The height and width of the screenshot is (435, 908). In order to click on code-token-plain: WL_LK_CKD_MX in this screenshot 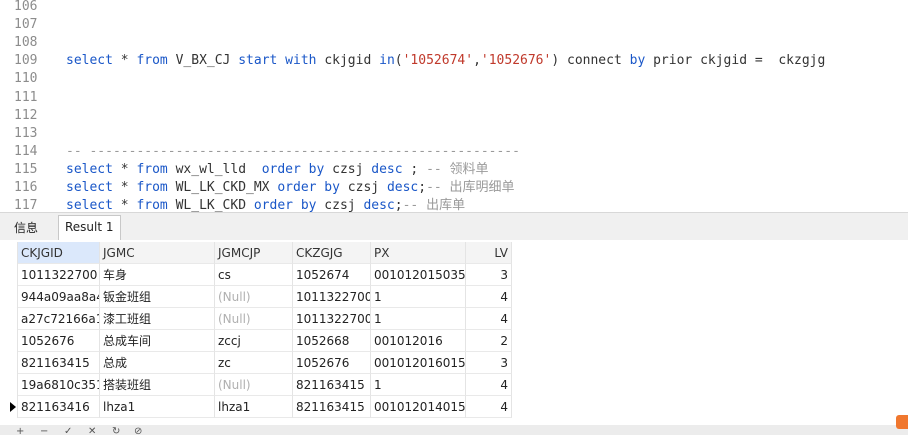, I will do `click(222, 187)`.